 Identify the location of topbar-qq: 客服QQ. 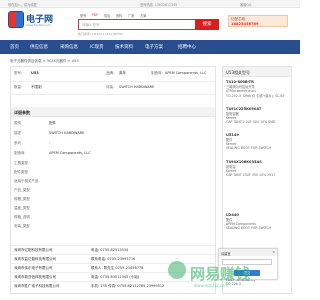
(245, 4).